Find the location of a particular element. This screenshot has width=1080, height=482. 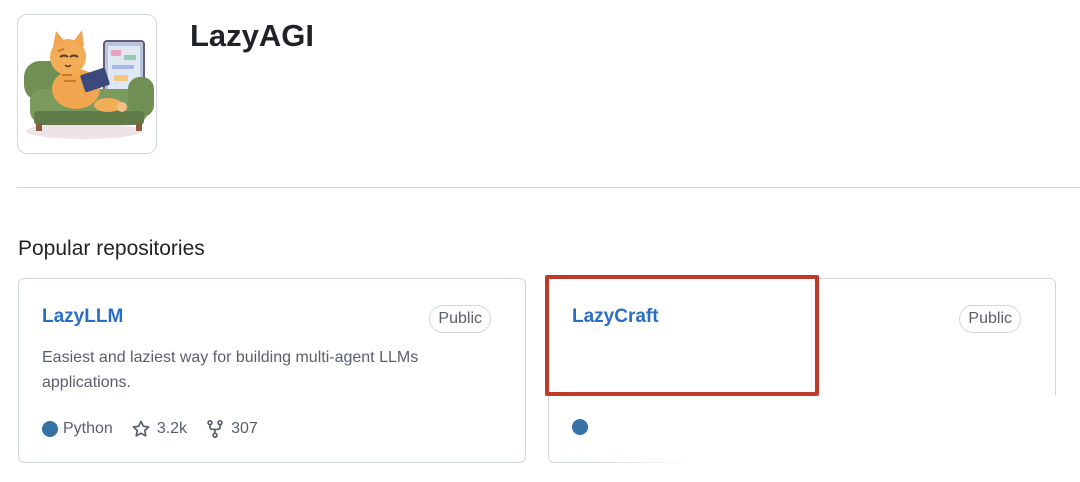

repo-meta: Python 3.2k 307 is located at coordinates (159, 429).